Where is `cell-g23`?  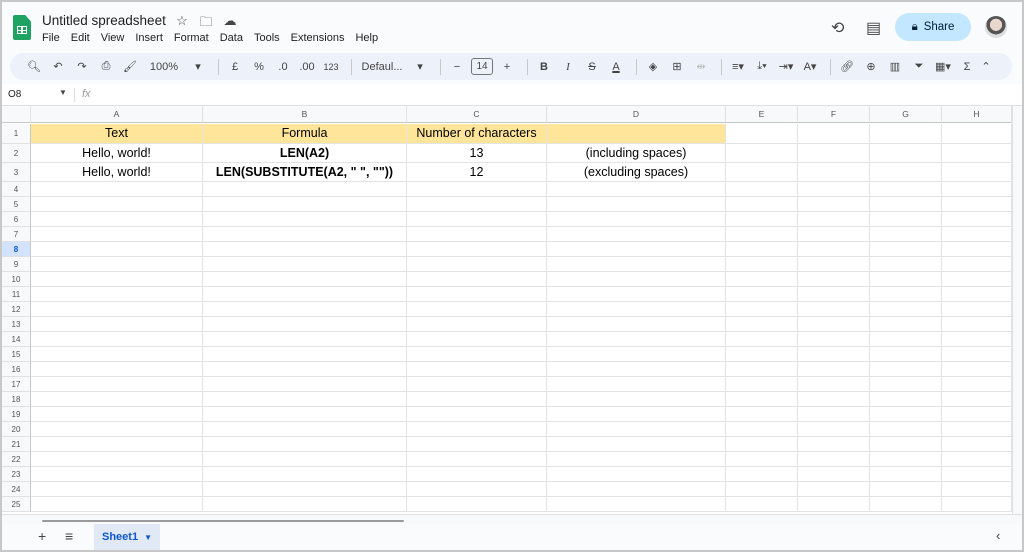
cell-g23 is located at coordinates (906, 474).